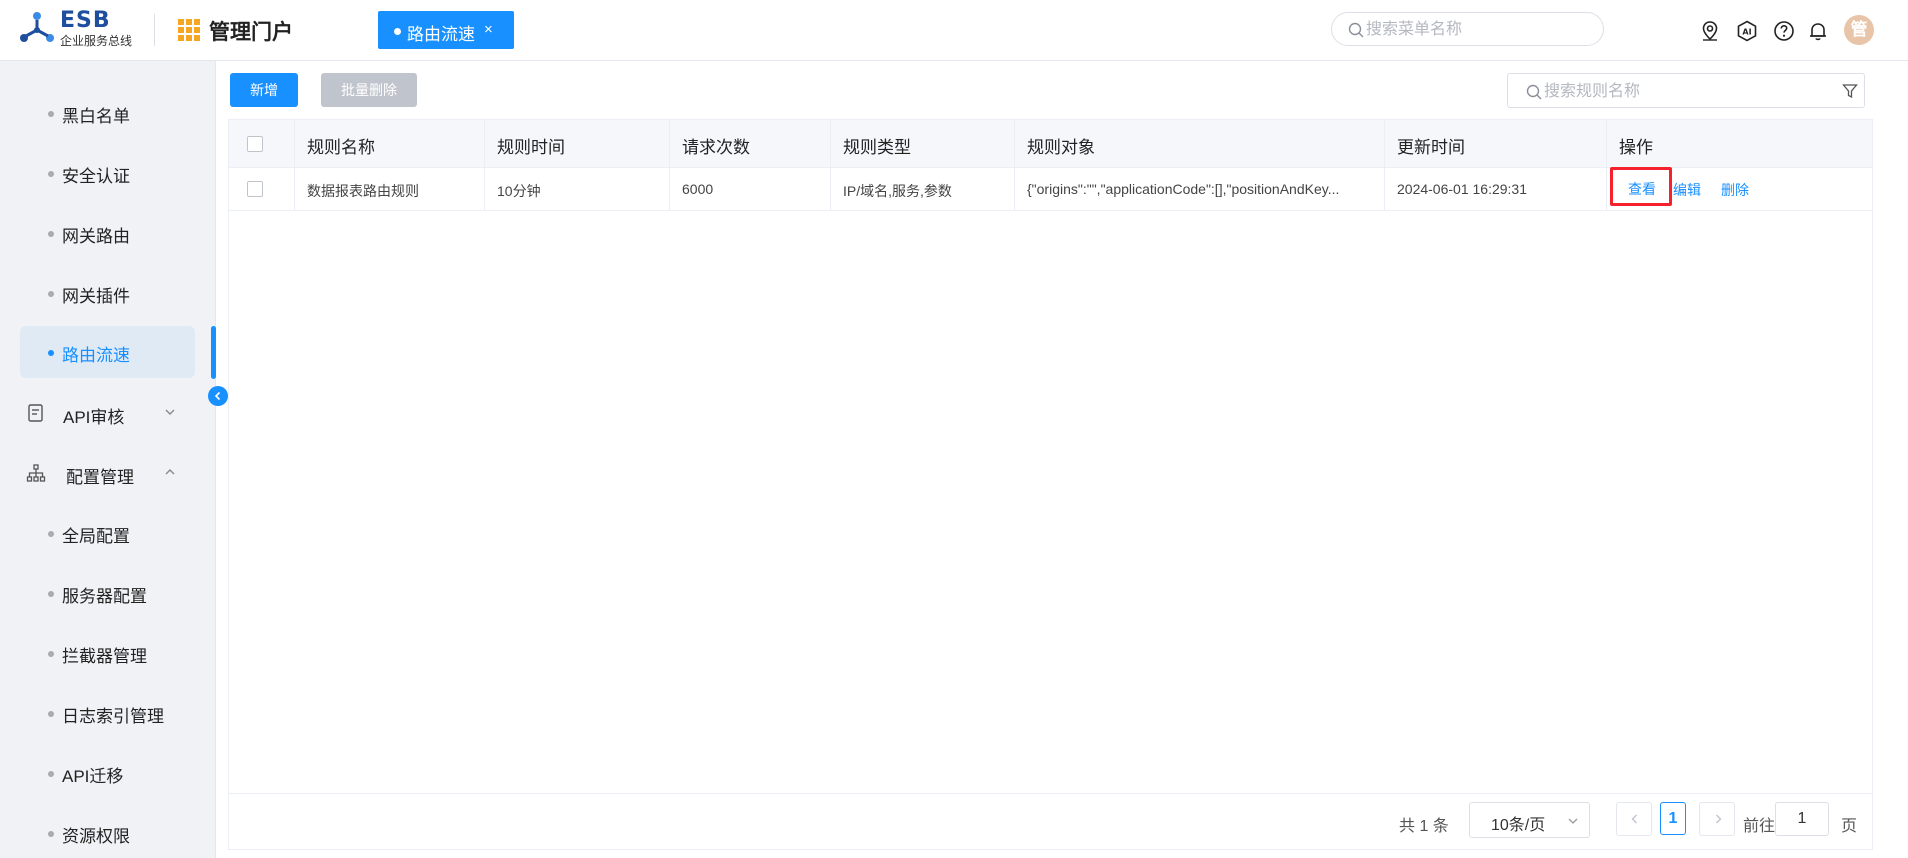 The width and height of the screenshot is (1908, 858). I want to click on sidebar-group-api-review: API审核, so click(107, 413).